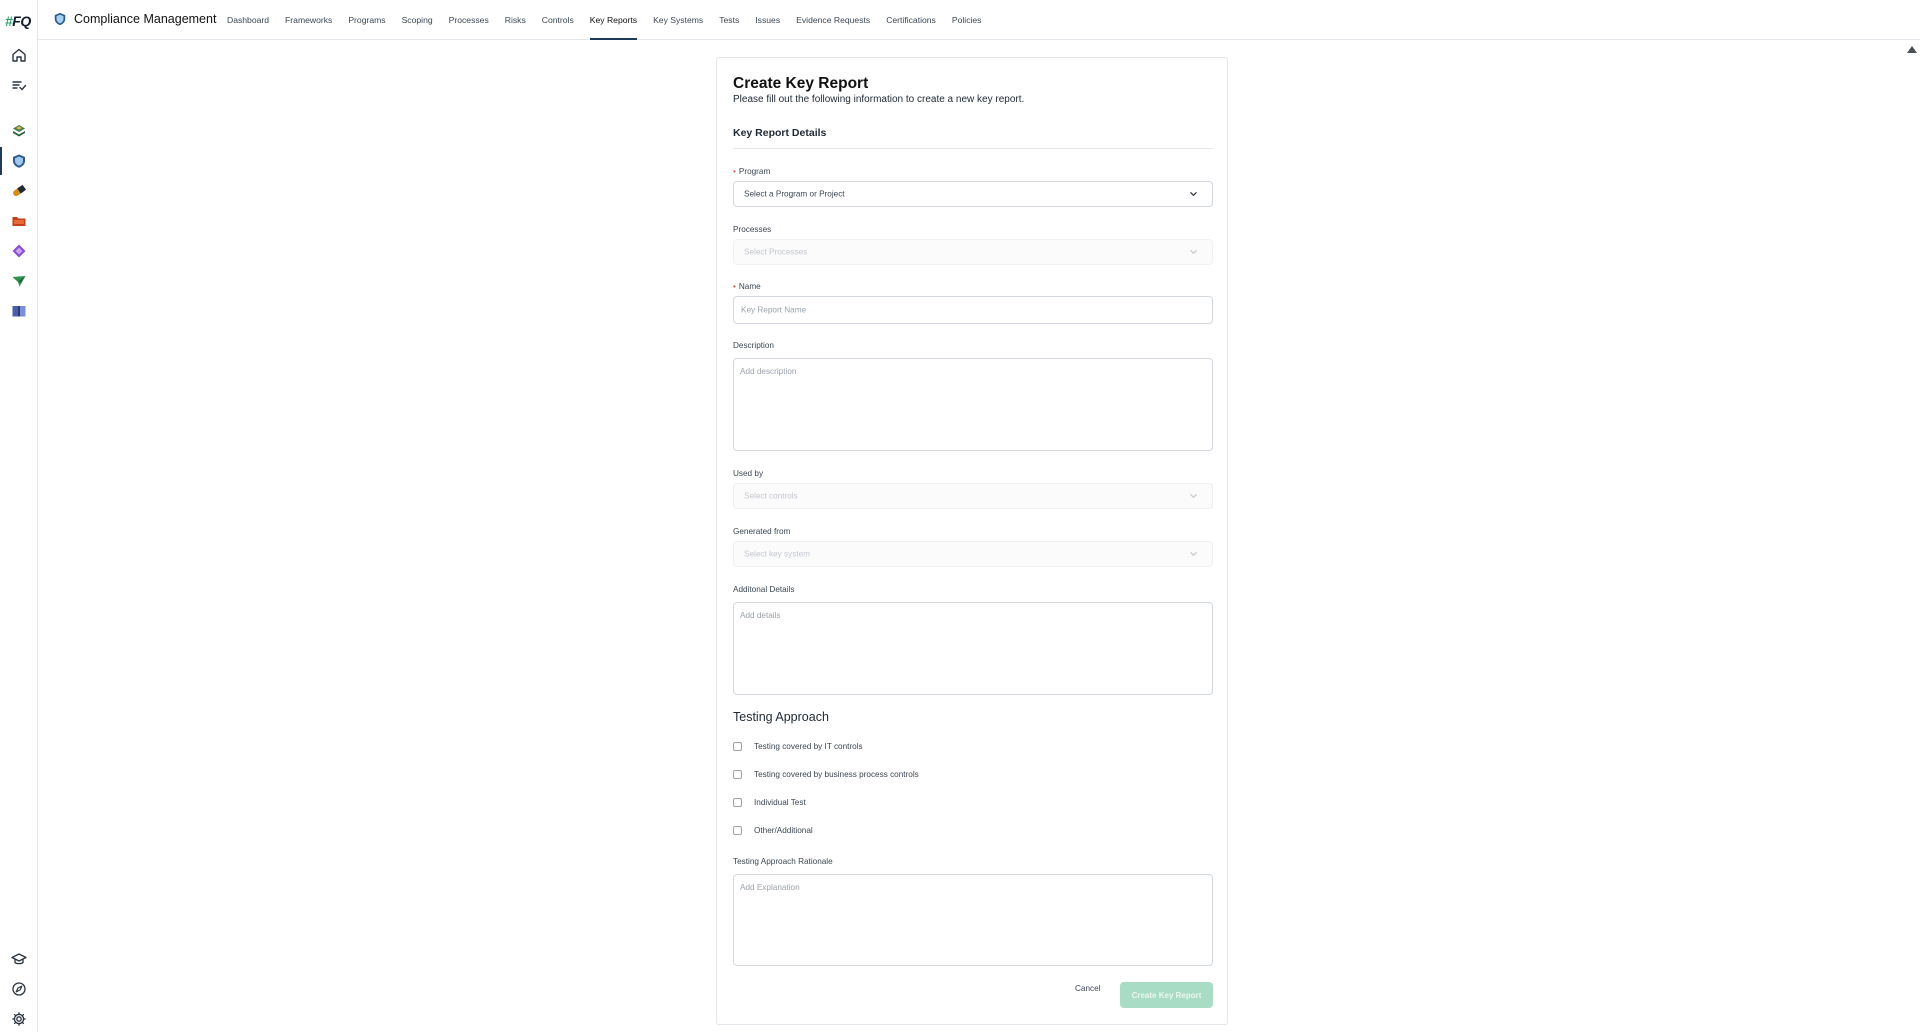 The image size is (1920, 1032). I want to click on nav-tab-risks: Risks, so click(515, 20).